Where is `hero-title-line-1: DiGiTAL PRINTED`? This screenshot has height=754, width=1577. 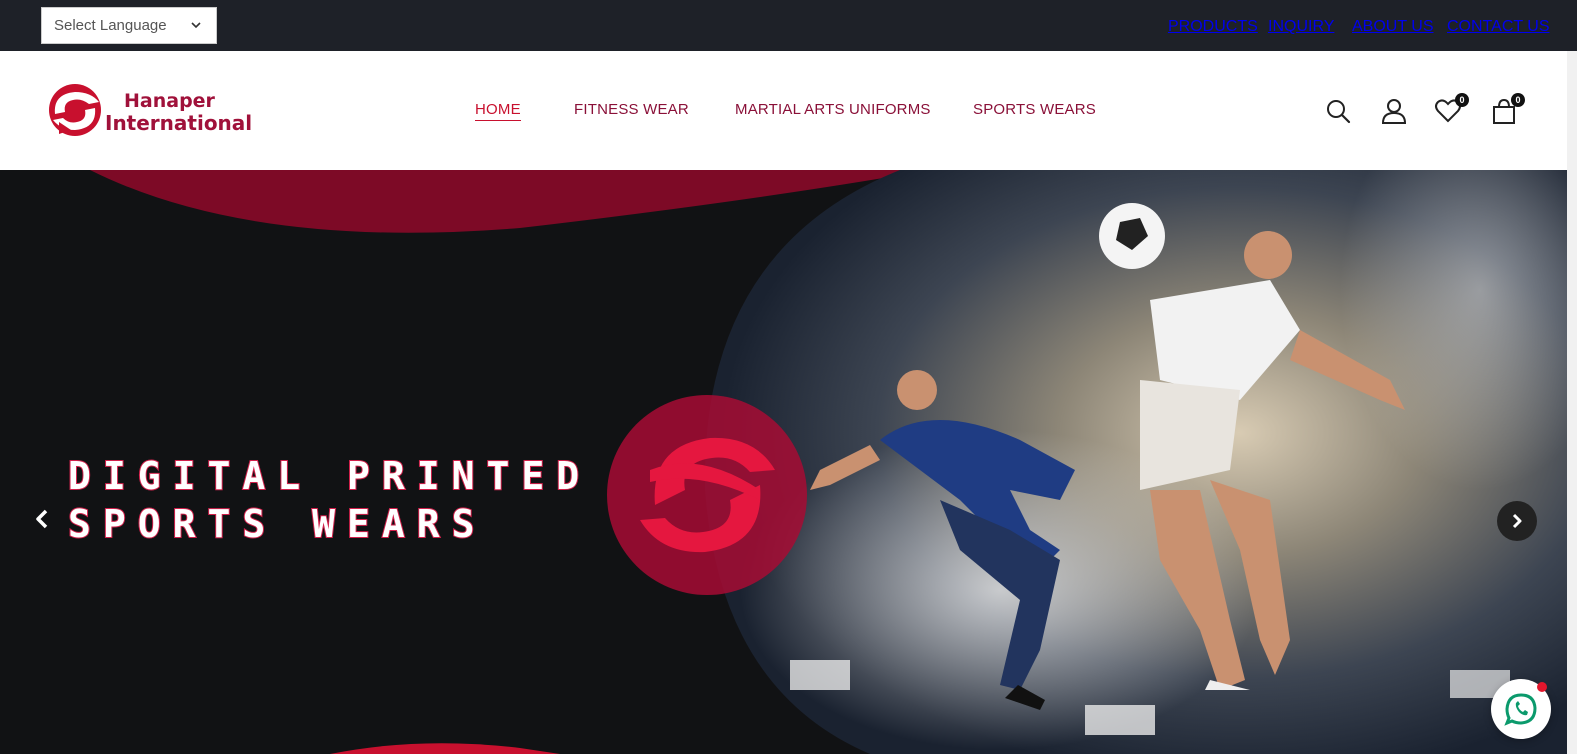 hero-title-line-1: DiGiTAL PRINTED is located at coordinates (329, 476).